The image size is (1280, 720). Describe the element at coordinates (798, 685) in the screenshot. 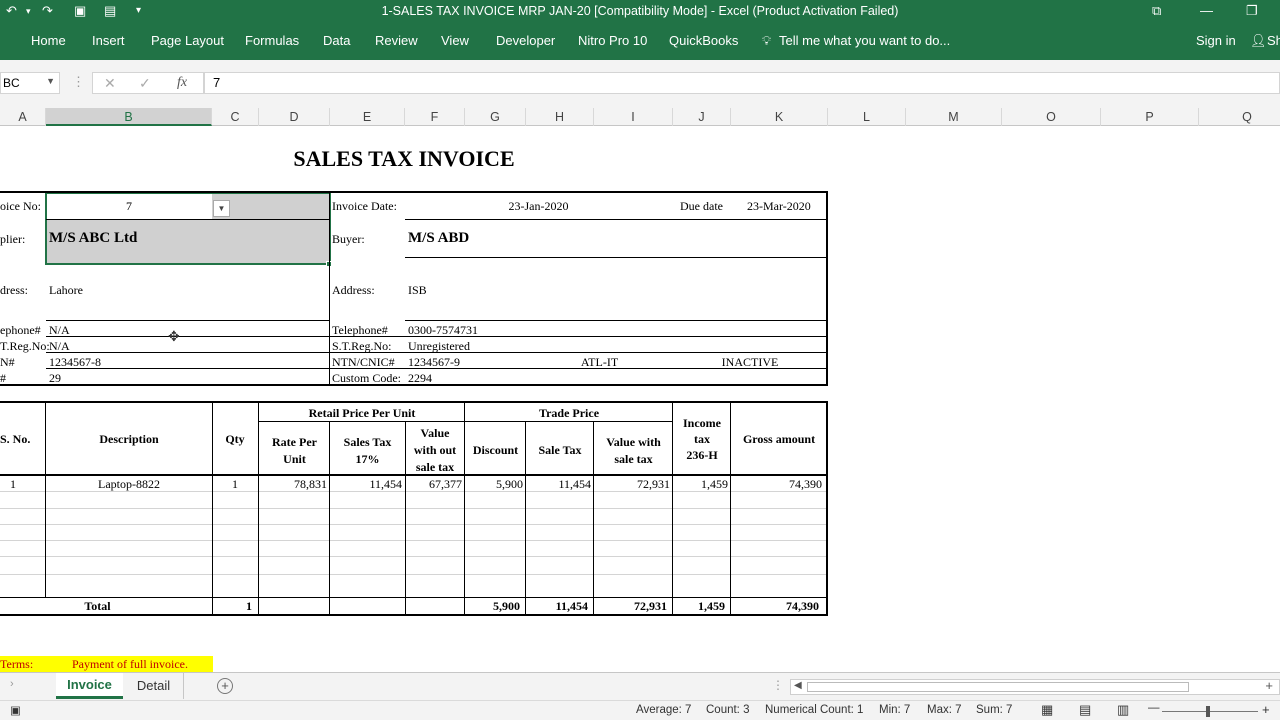

I see `scroll-left-icon: ◀` at that location.